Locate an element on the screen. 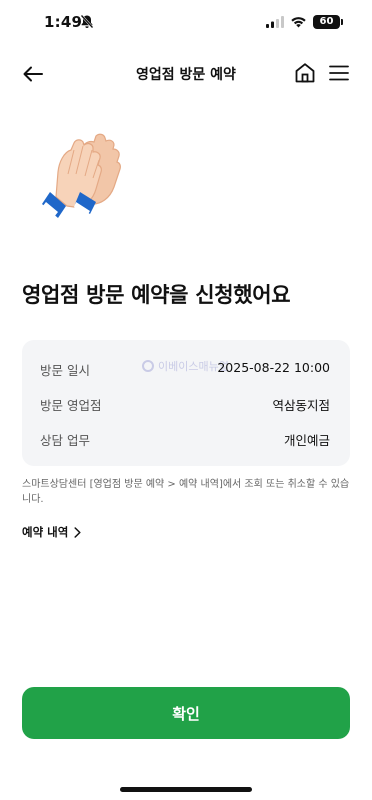 The width and height of the screenshot is (372, 800). status-time: 1:49 is located at coordinates (63, 22).